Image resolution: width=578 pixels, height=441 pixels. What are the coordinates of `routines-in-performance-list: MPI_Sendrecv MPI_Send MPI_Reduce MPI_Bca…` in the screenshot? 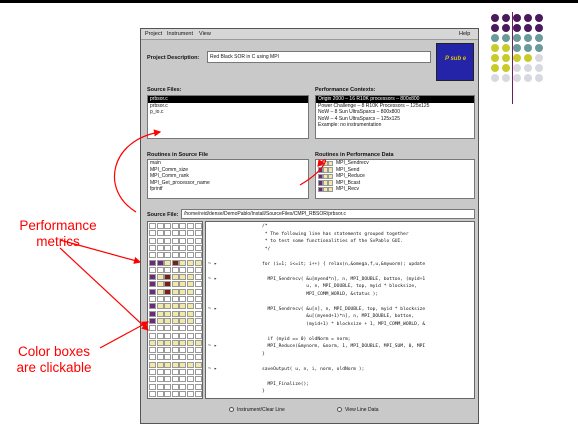 It's located at (395, 179).